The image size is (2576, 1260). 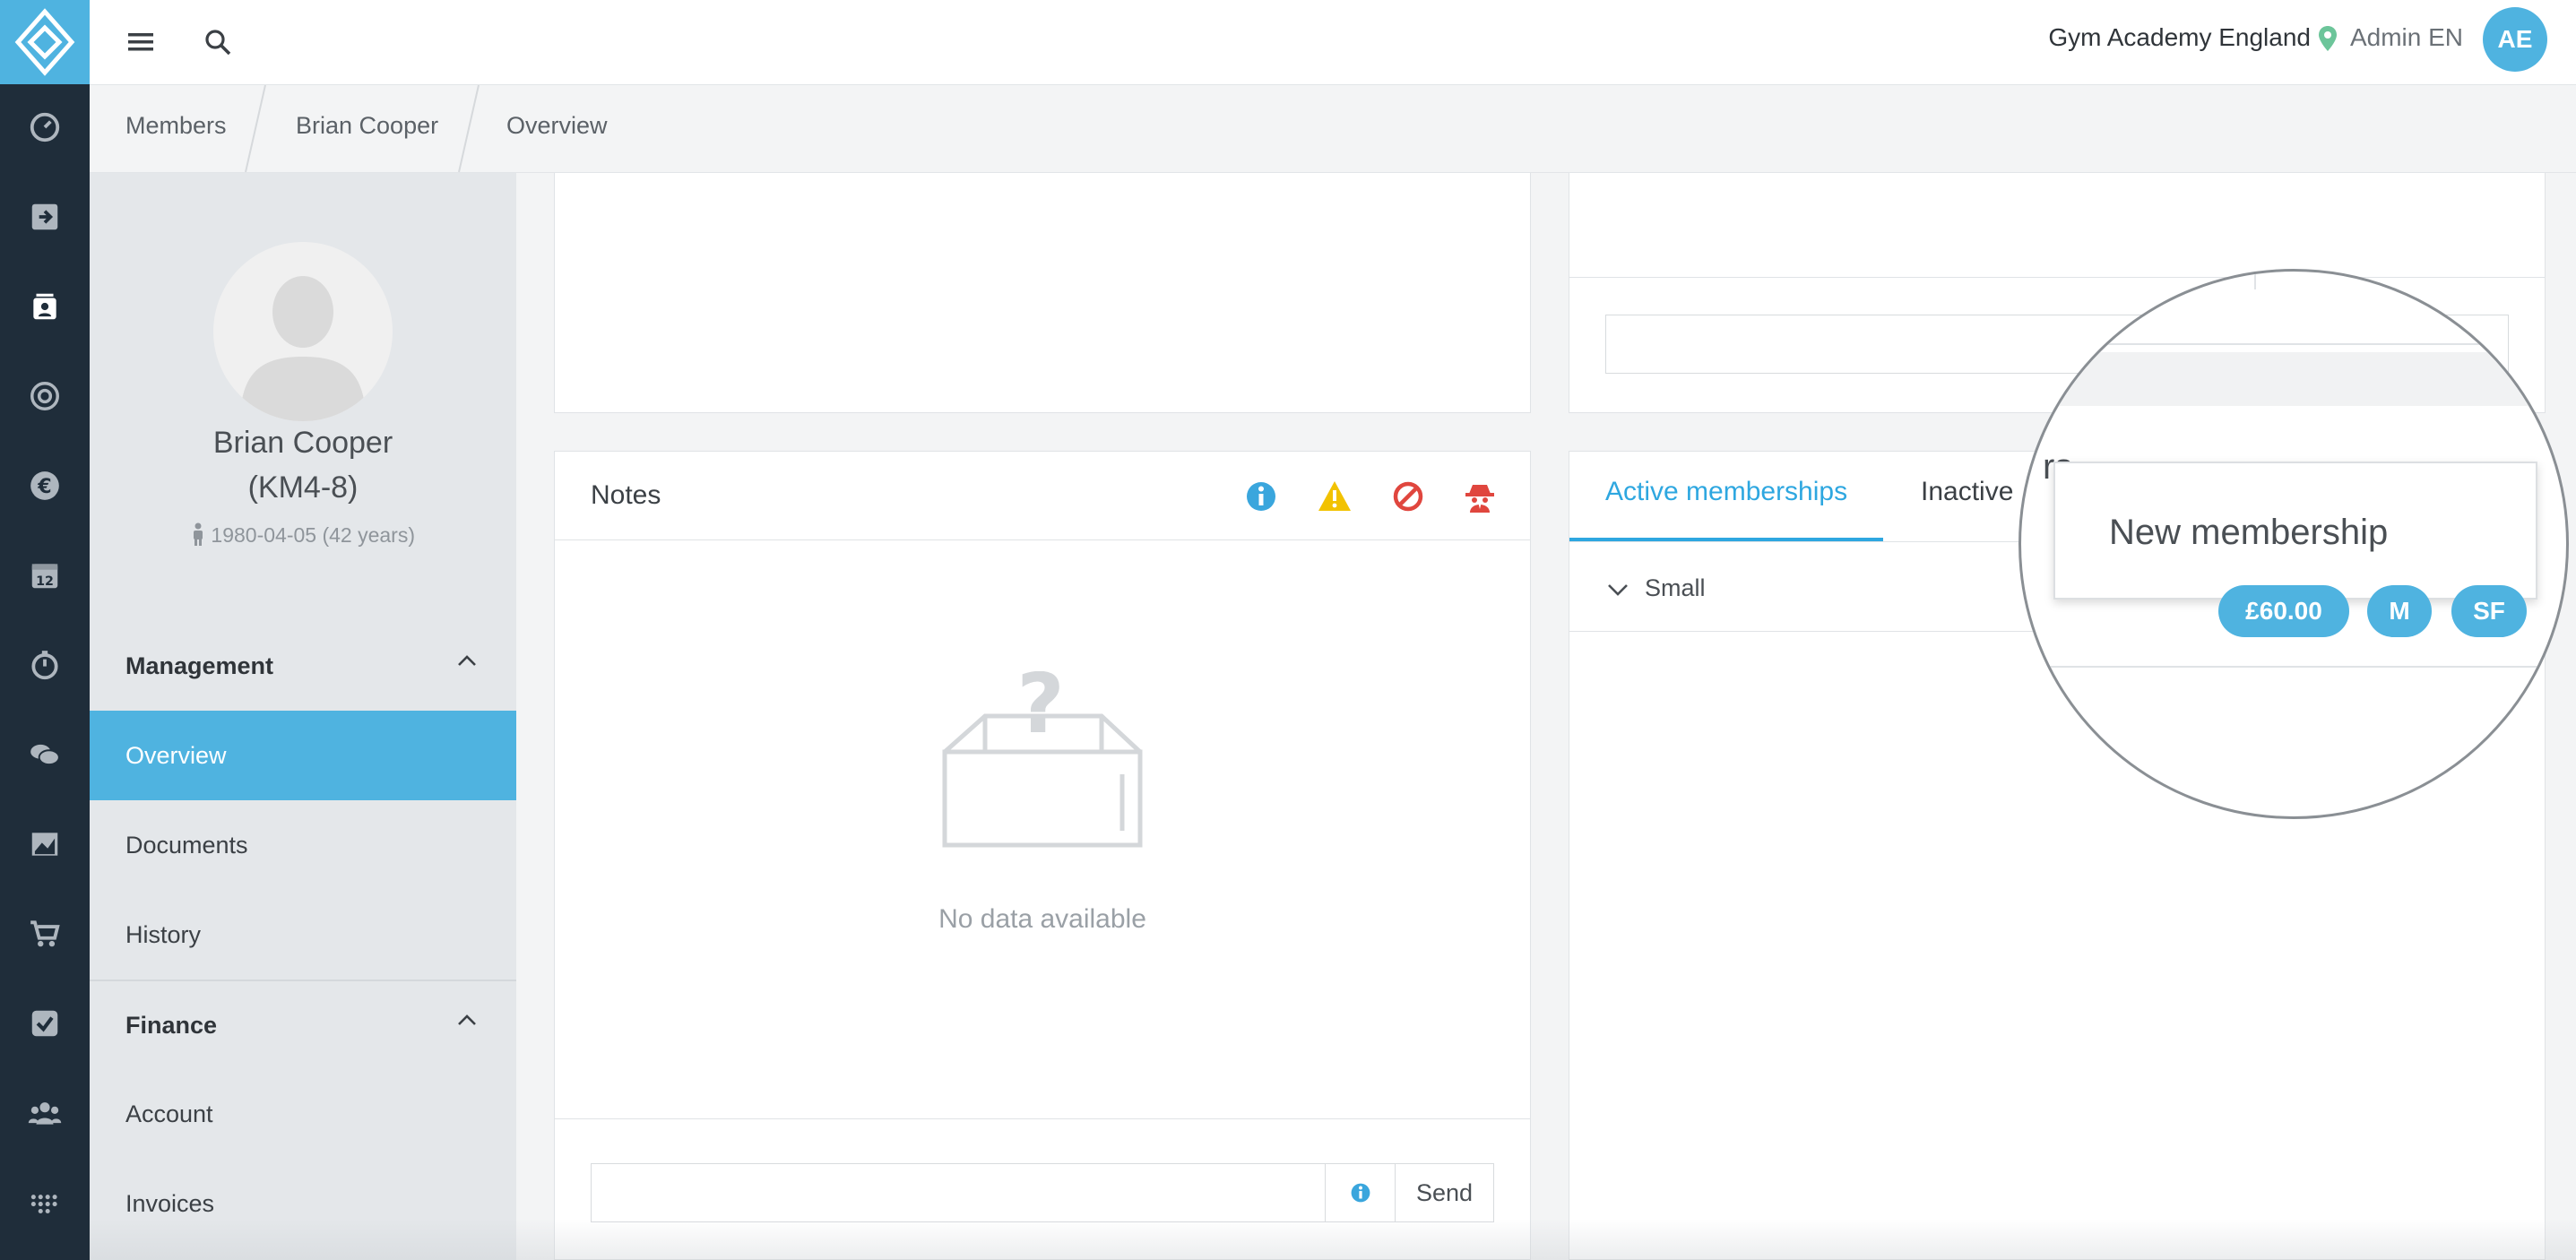 I want to click on apps-icon, so click(x=45, y=1203).